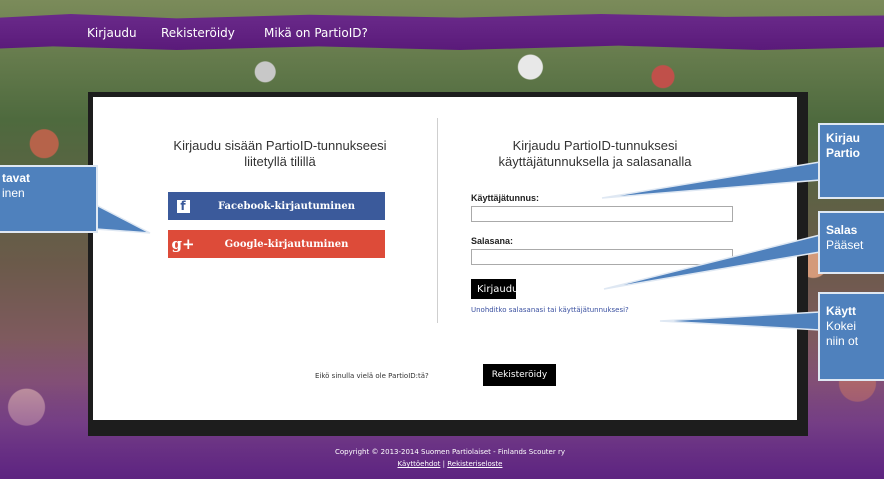 The width and height of the screenshot is (884, 479). I want to click on facebook-icon: f, so click(183, 206).